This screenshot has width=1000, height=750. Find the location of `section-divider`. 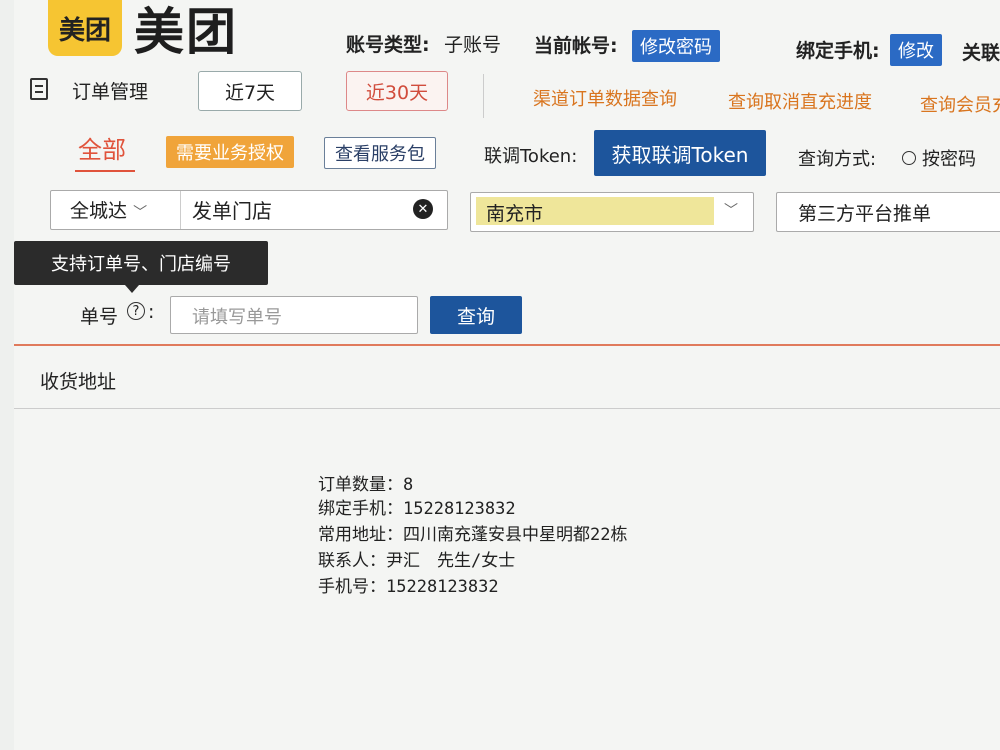

section-divider is located at coordinates (507, 345).